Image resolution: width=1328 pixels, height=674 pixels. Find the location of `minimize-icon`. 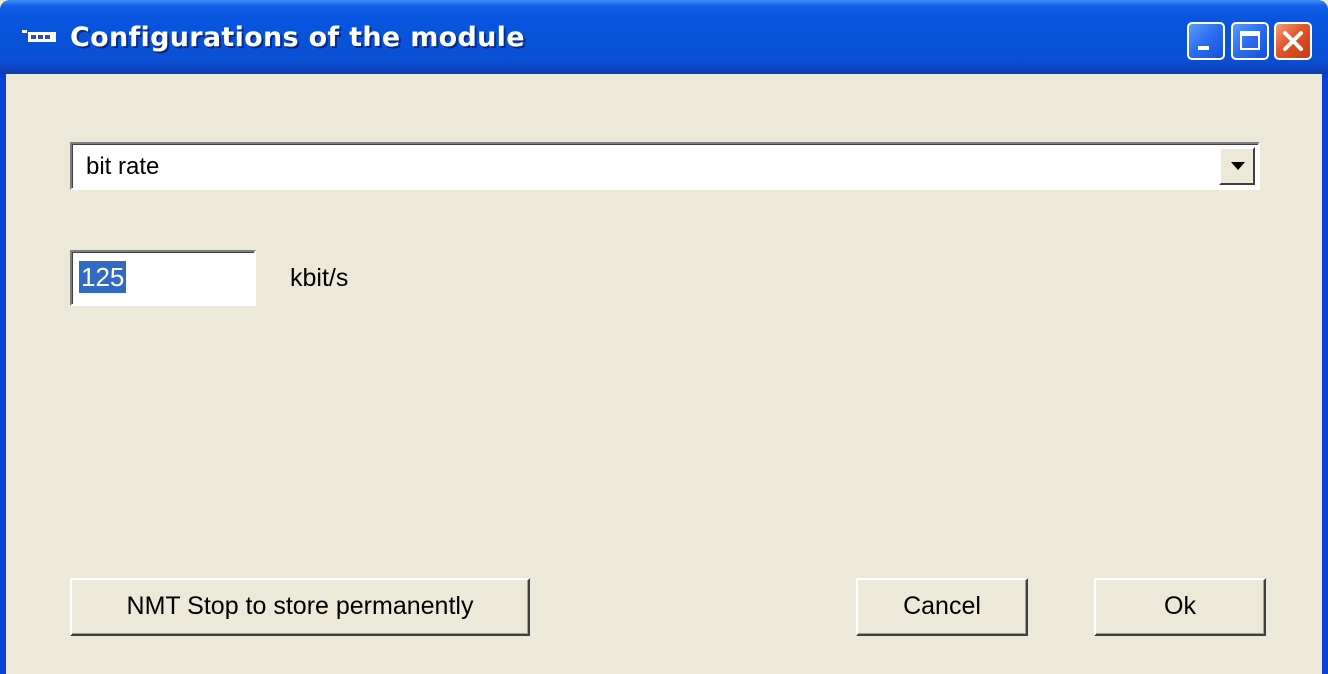

minimize-icon is located at coordinates (1203, 48).